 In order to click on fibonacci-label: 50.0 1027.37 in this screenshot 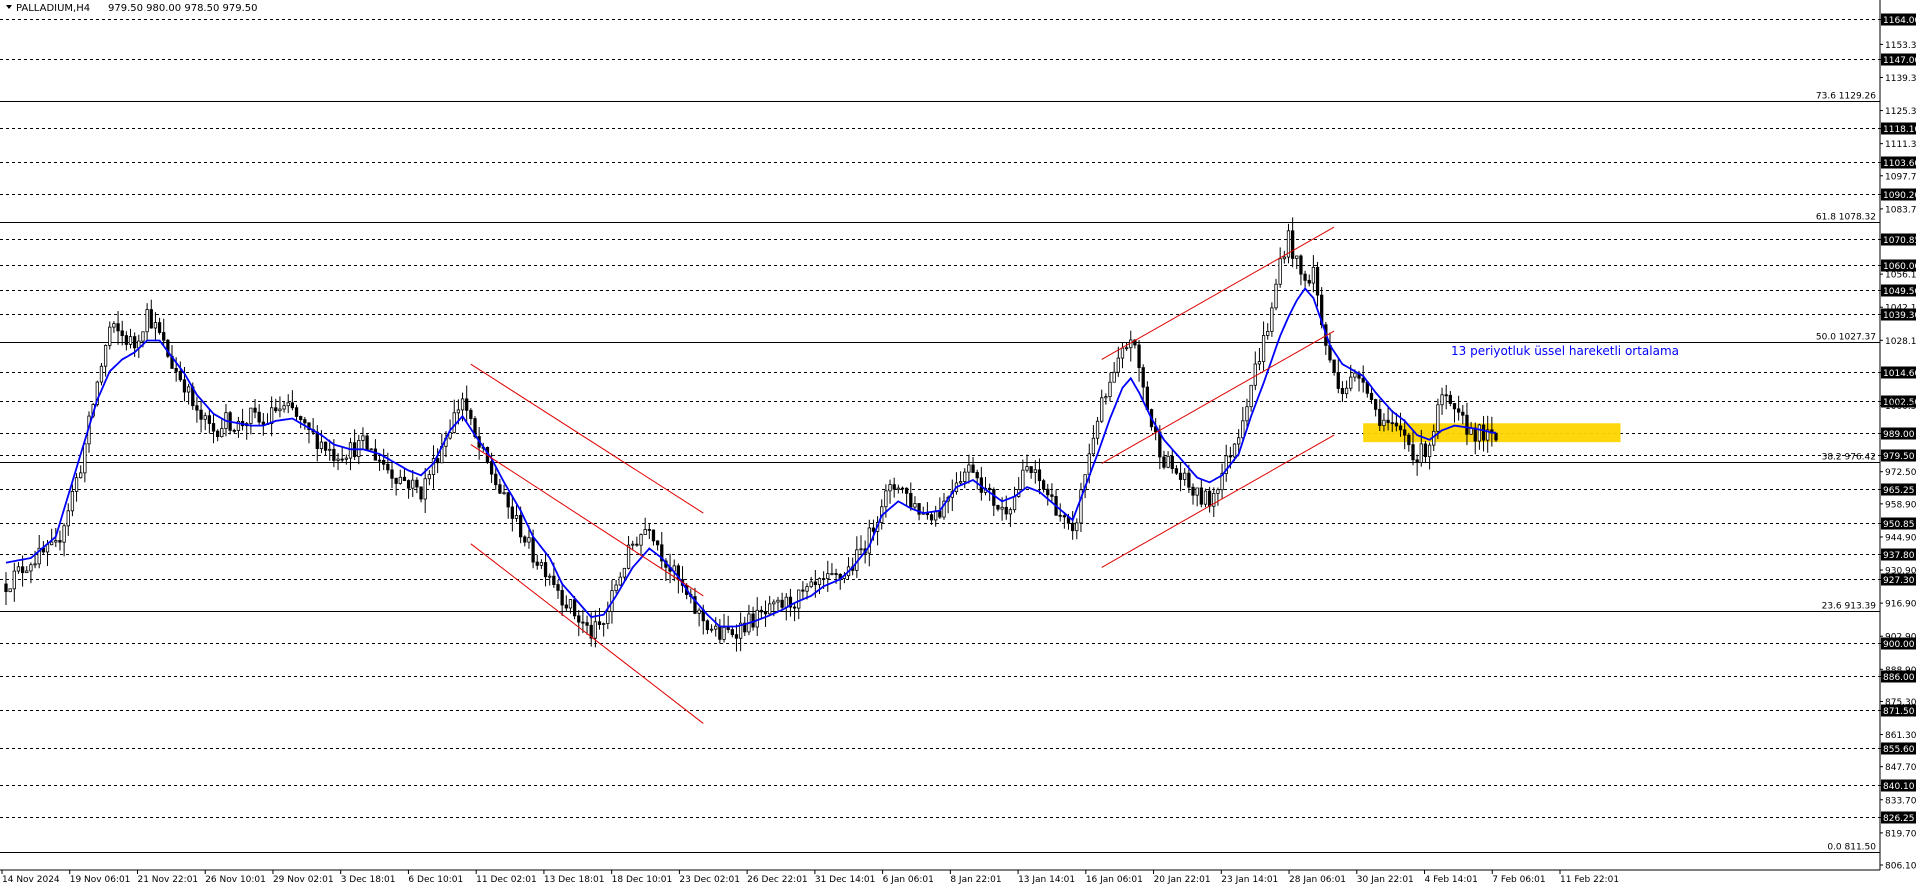, I will do `click(1846, 338)`.